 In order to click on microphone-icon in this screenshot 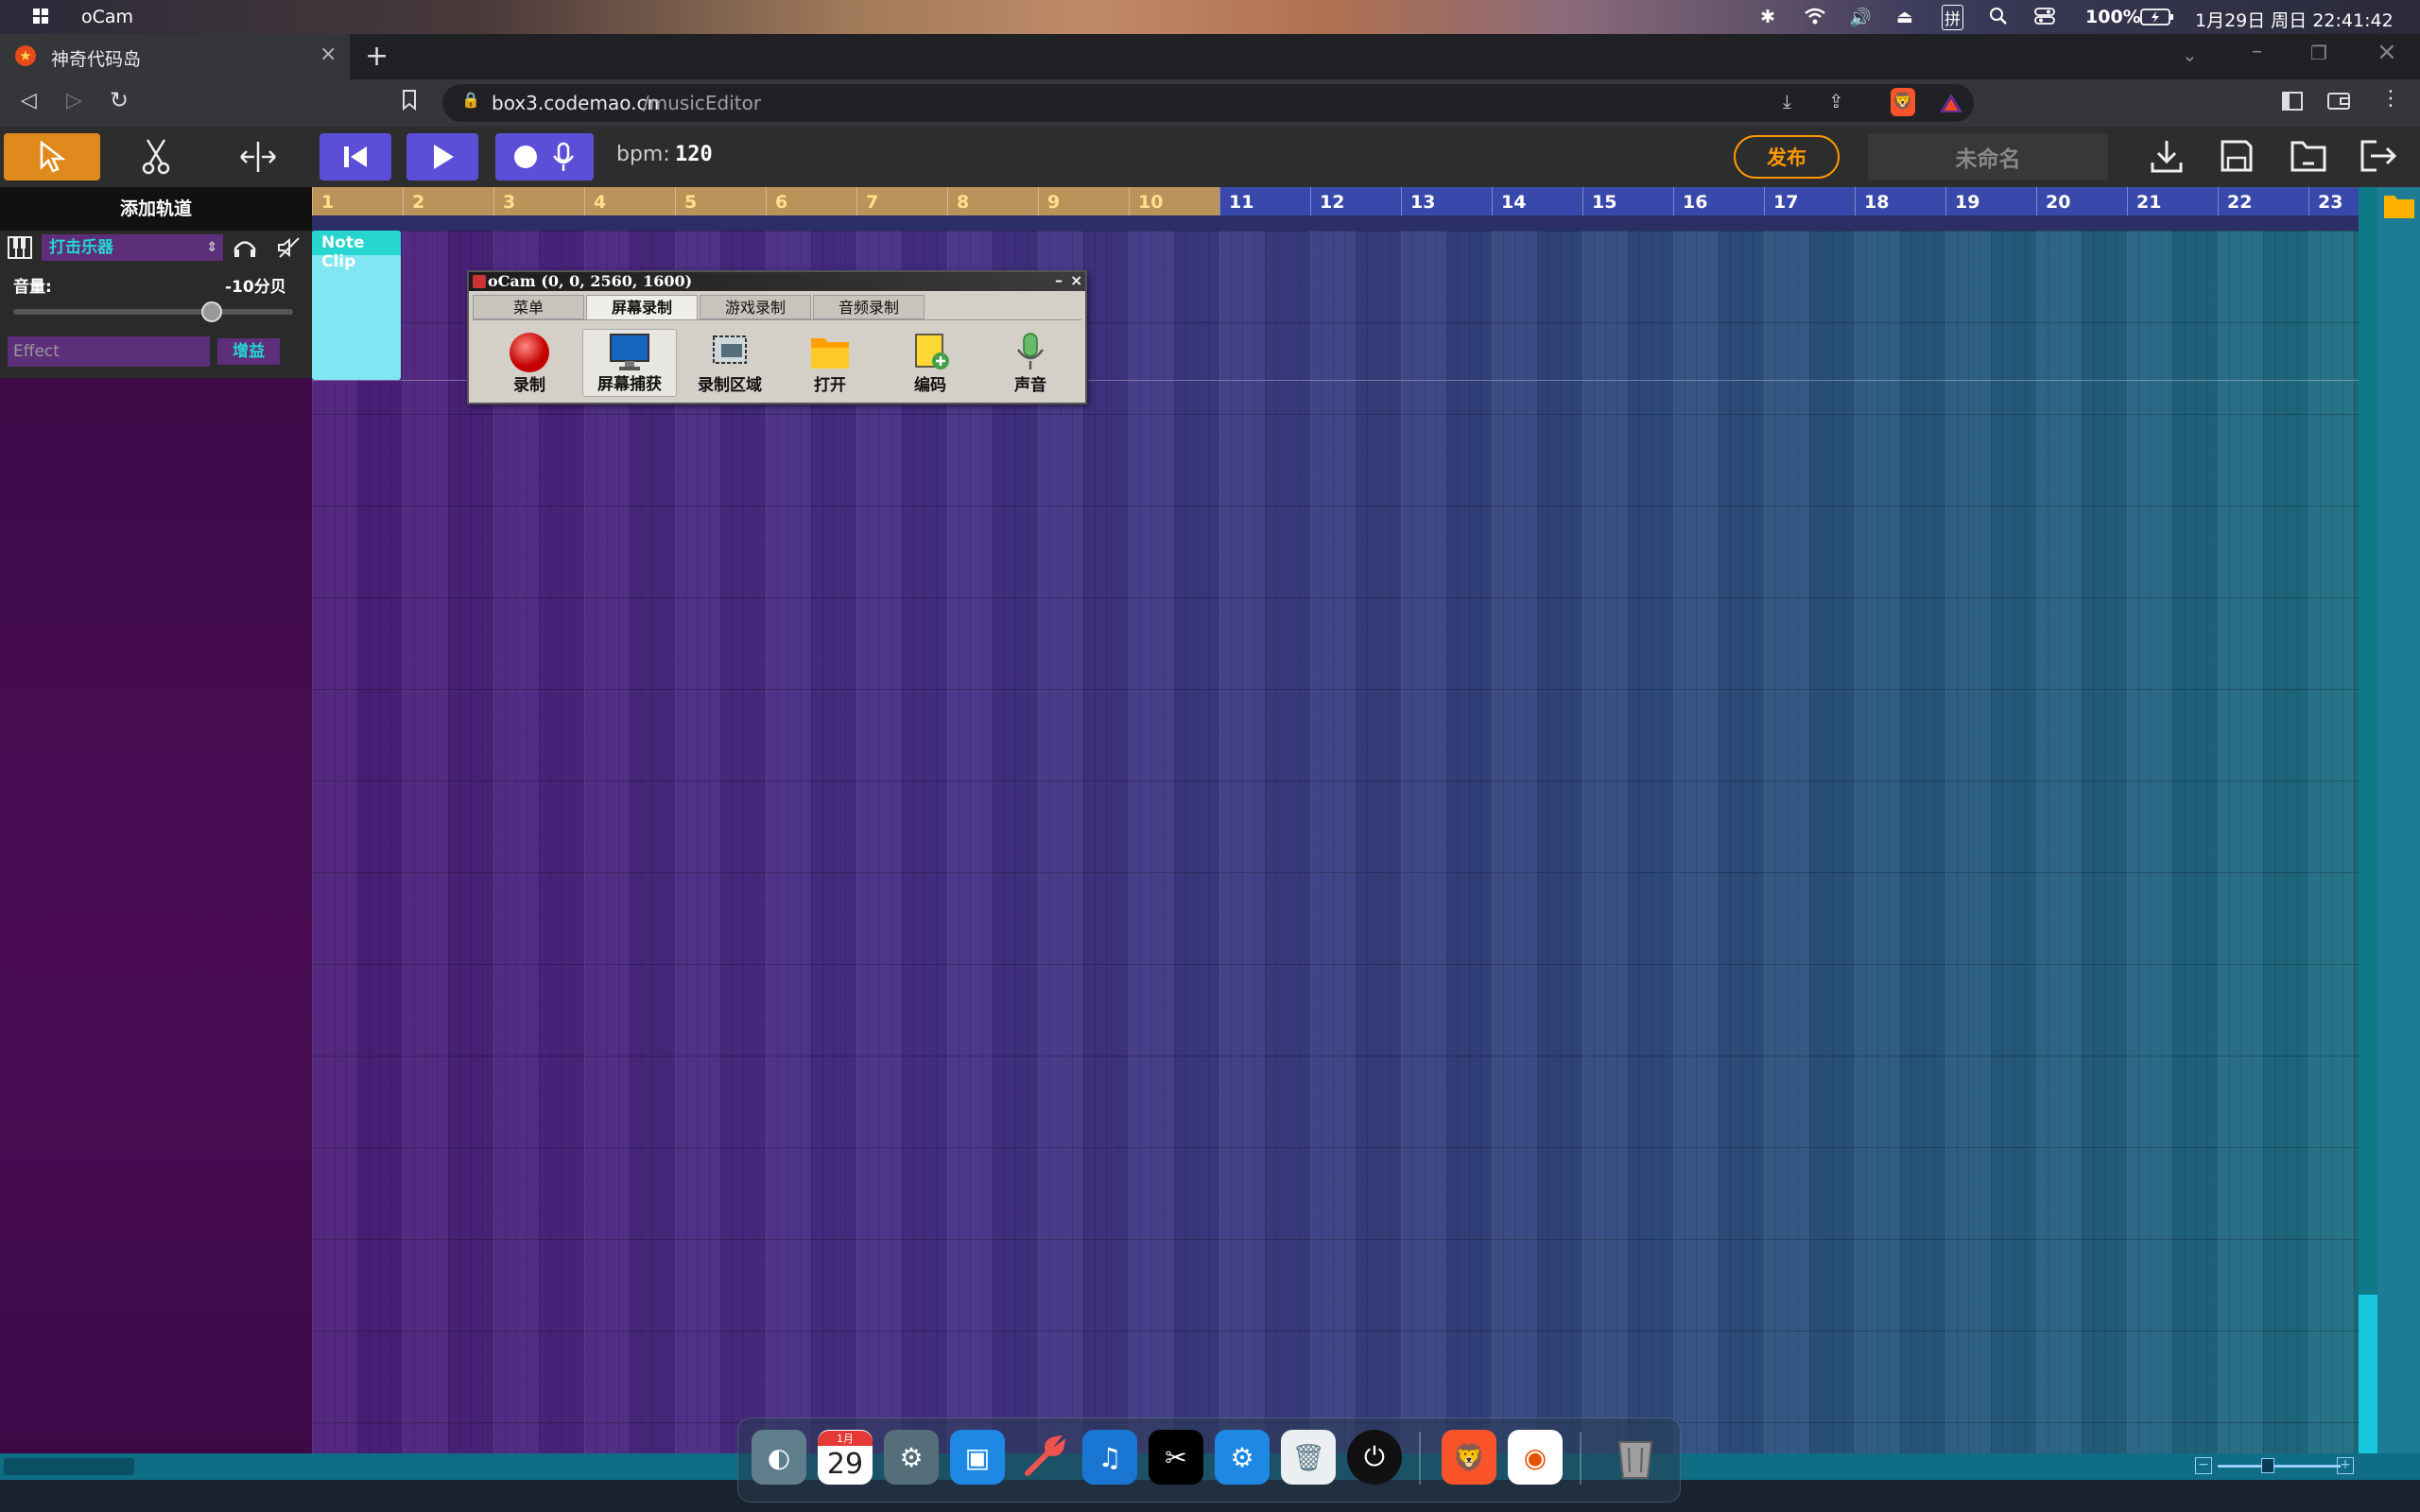, I will do `click(1030, 351)`.